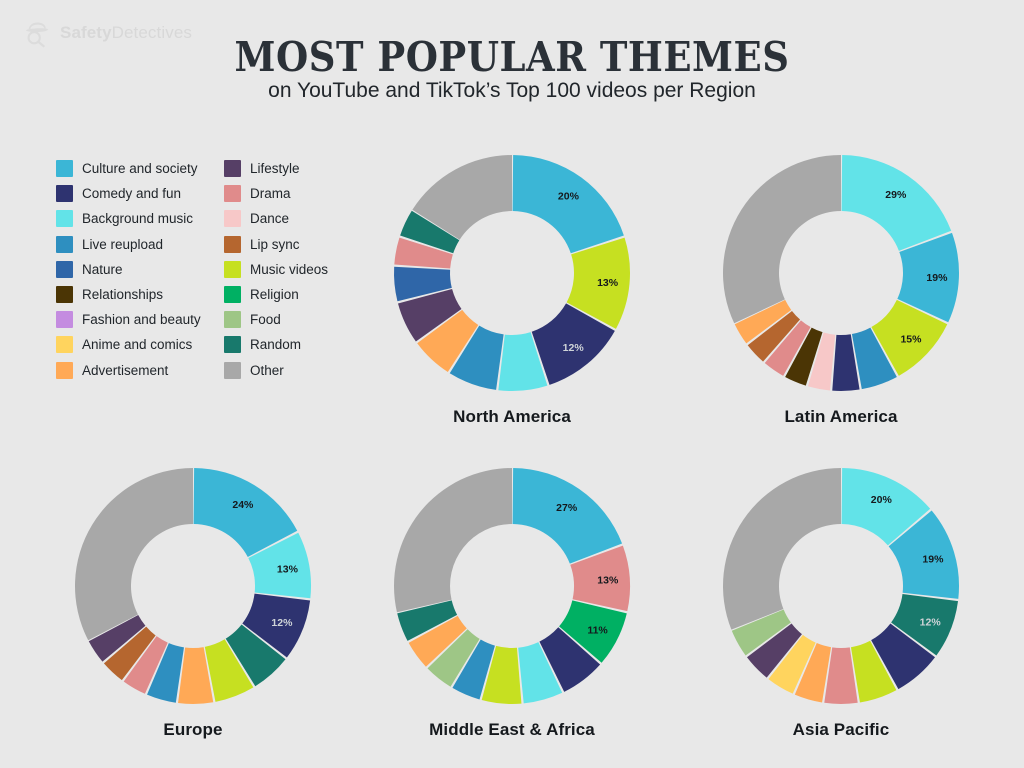 This screenshot has height=768, width=1024. What do you see at coordinates (270, 194) in the screenshot?
I see `legend-item-label: Drama` at bounding box center [270, 194].